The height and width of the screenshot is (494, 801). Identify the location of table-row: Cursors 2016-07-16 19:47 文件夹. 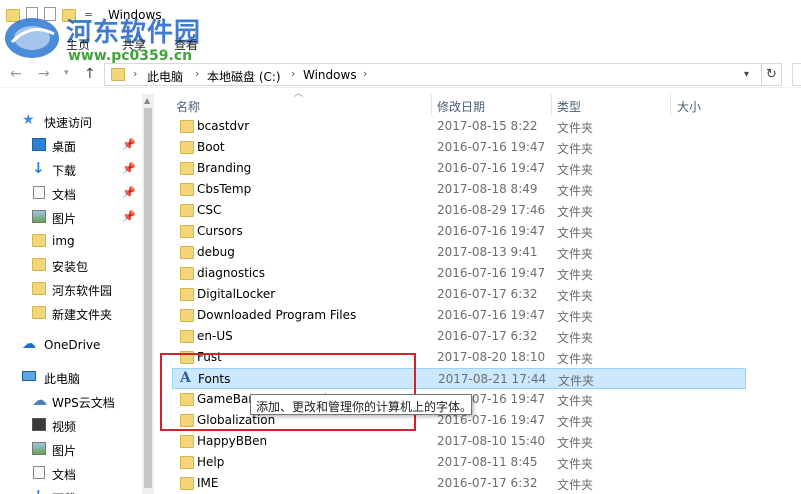
(459, 231).